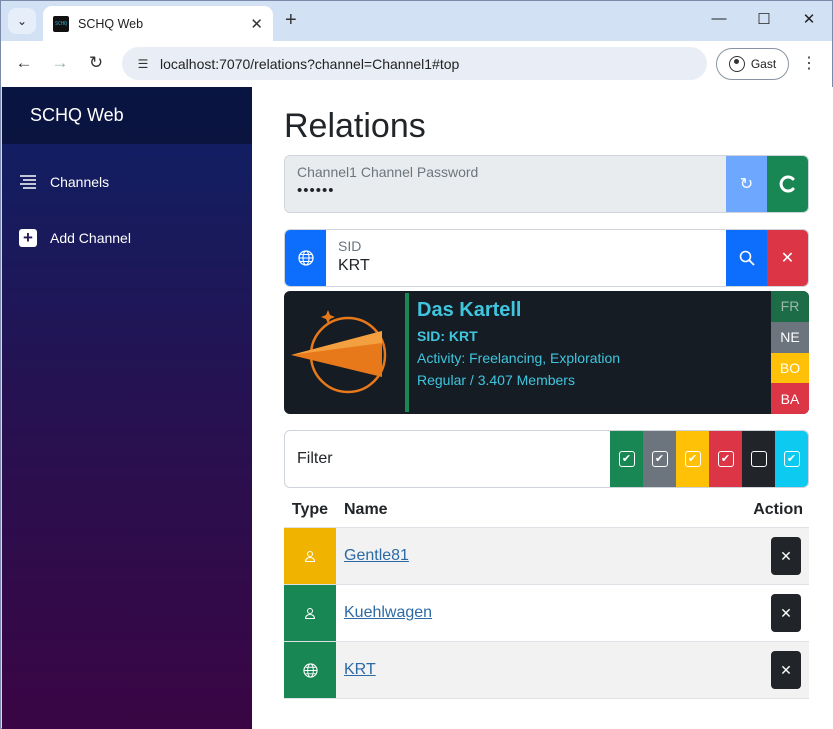 The width and height of the screenshot is (833, 729). What do you see at coordinates (339, 352) in the screenshot?
I see `org-logo` at bounding box center [339, 352].